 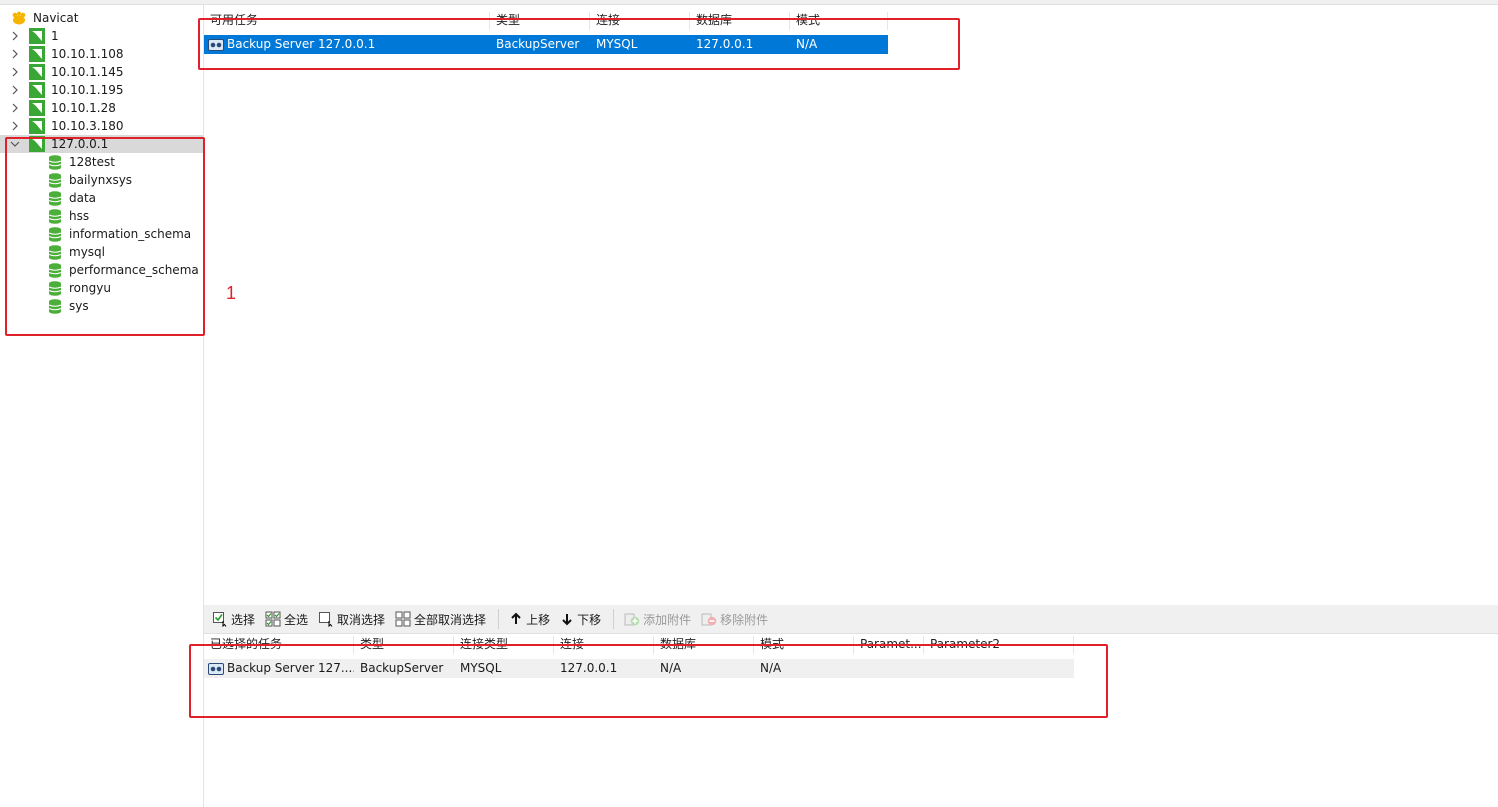 I want to click on remove-attachment-icon, so click(x=709, y=619).